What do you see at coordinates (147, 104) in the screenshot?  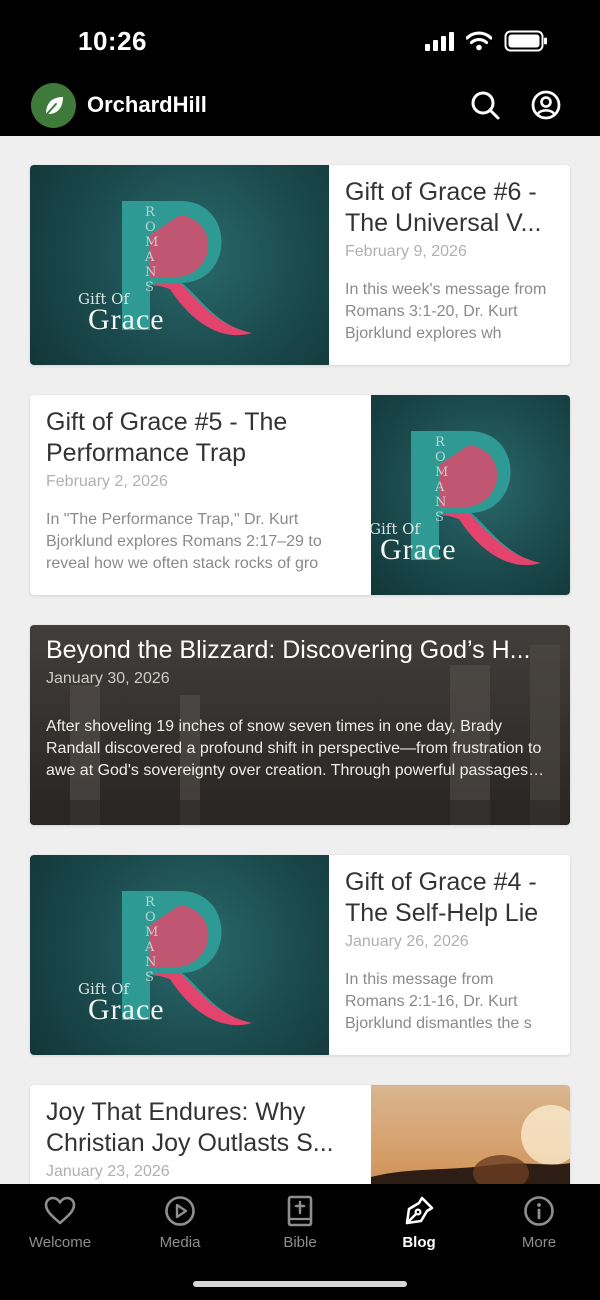 I see `app-title: OrchardHill` at bounding box center [147, 104].